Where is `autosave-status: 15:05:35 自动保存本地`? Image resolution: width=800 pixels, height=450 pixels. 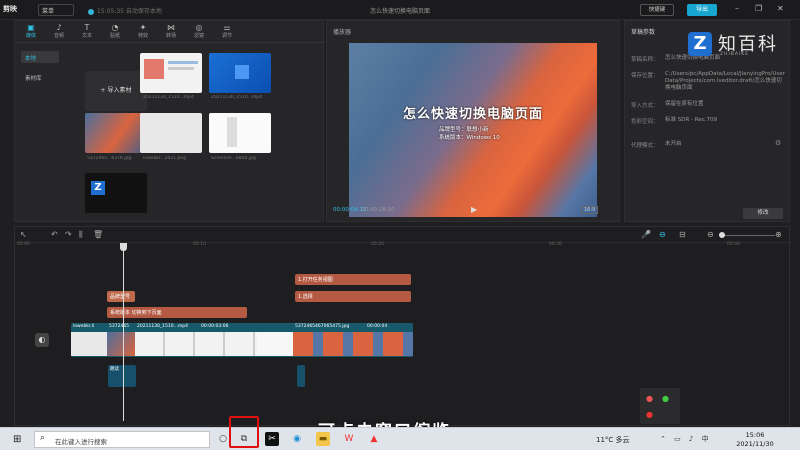 autosave-status: 15:05:35 自动保存本地 is located at coordinates (125, 10).